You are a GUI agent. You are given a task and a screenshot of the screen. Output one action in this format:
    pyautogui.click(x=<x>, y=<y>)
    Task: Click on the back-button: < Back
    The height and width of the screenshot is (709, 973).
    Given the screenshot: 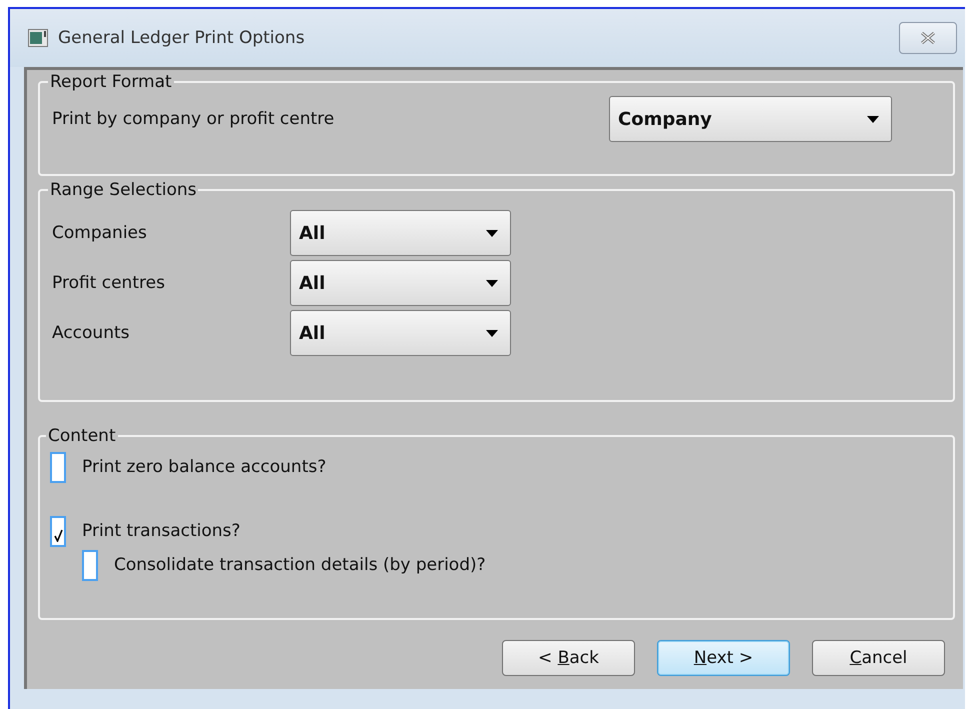 What is the action you would take?
    pyautogui.click(x=568, y=658)
    